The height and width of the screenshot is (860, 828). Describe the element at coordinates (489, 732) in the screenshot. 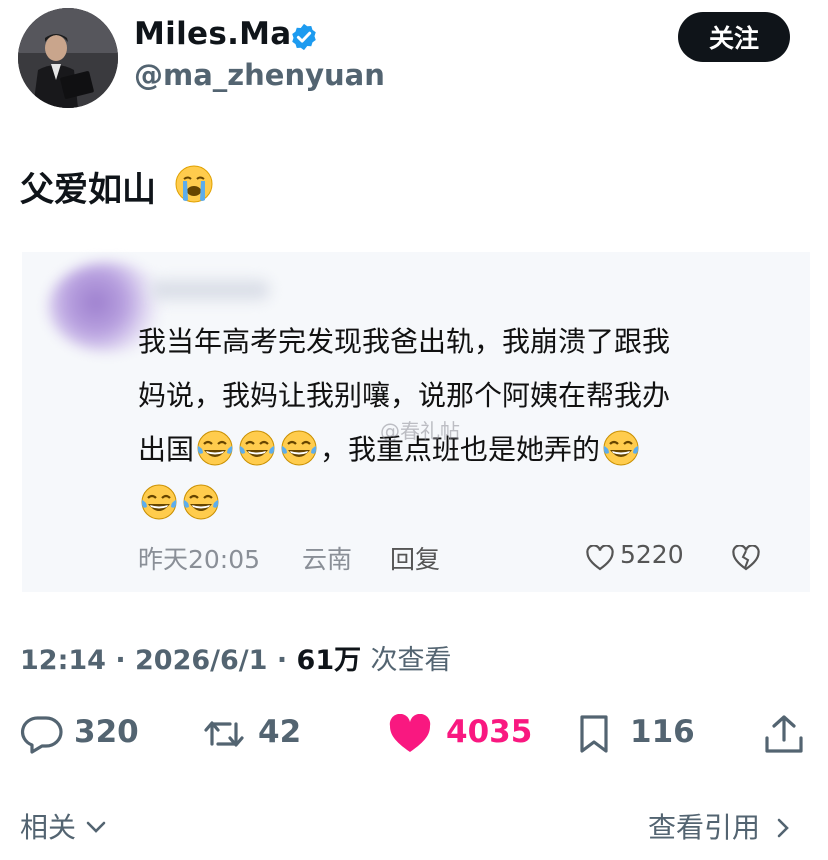

I see `like-count: 4035` at that location.